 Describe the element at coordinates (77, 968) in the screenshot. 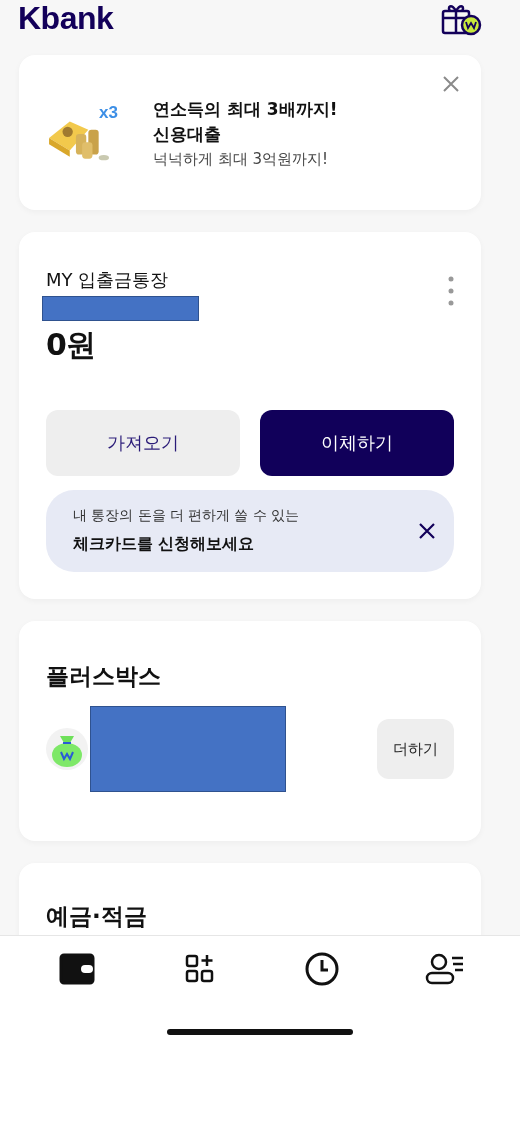

I see `wallet-icon` at that location.